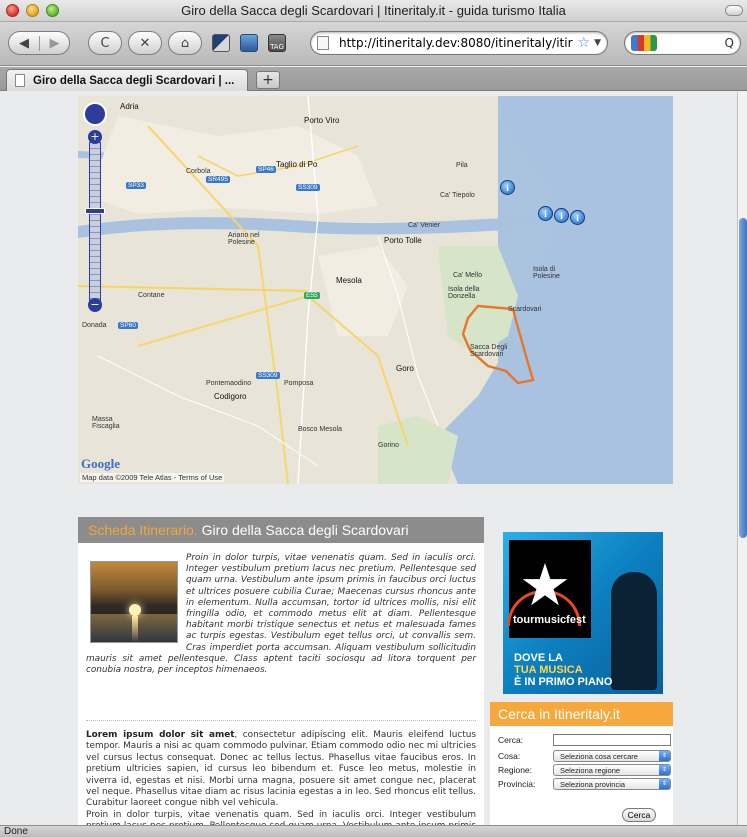 The width and height of the screenshot is (747, 837). What do you see at coordinates (105, 43) in the screenshot?
I see `reload-button: C` at bounding box center [105, 43].